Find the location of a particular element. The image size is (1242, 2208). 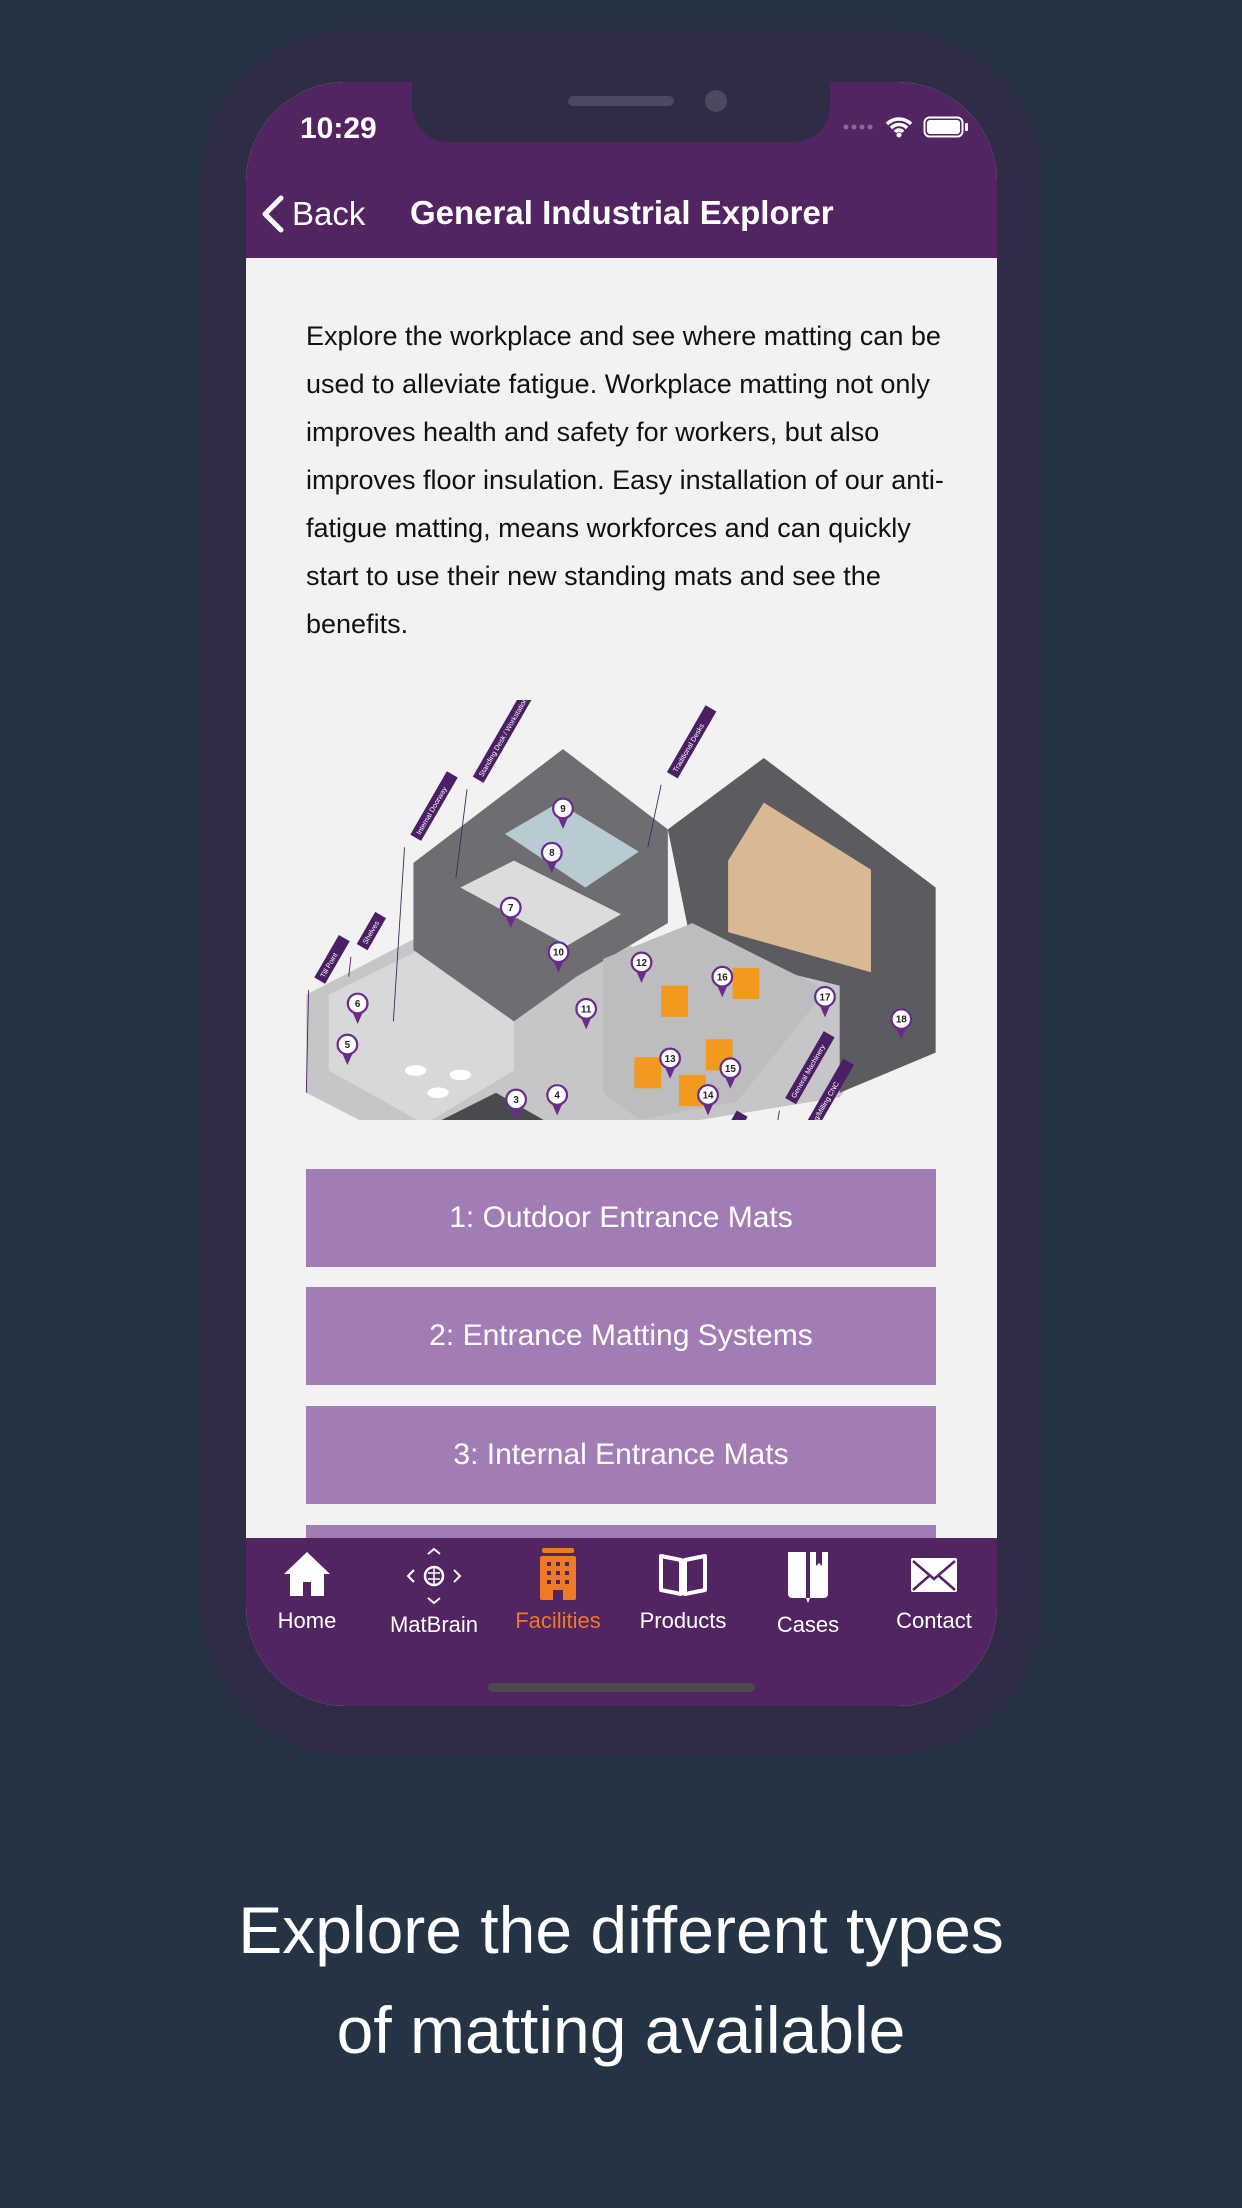

tag-leader is located at coordinates (778, 1115).